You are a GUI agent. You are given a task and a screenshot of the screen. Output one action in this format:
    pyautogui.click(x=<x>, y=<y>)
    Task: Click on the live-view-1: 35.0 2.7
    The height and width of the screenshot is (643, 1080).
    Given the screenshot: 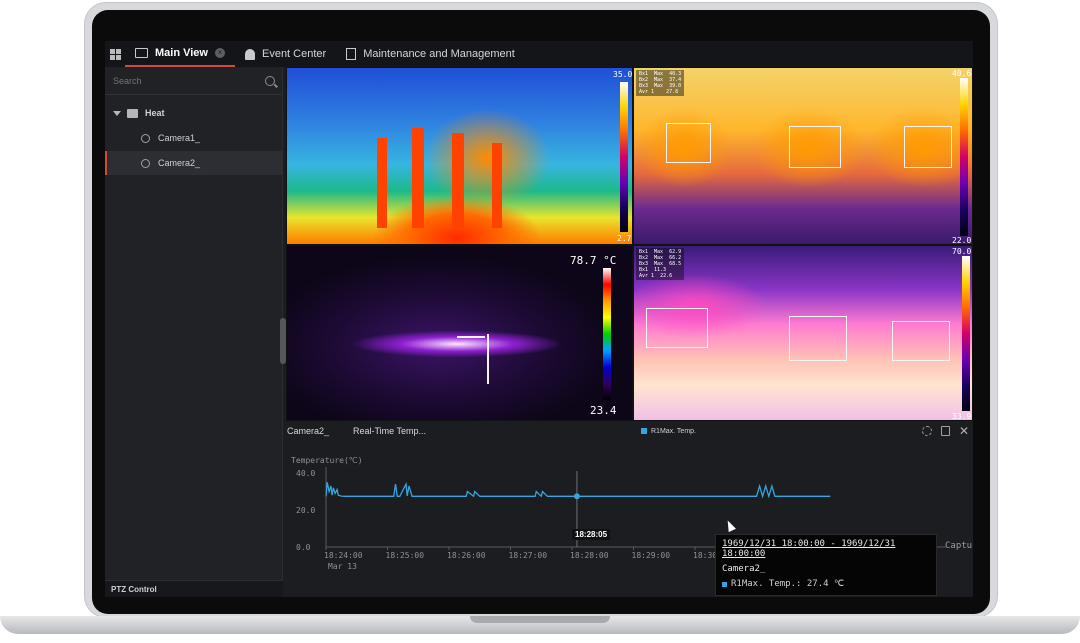 What is the action you would take?
    pyautogui.click(x=459, y=156)
    